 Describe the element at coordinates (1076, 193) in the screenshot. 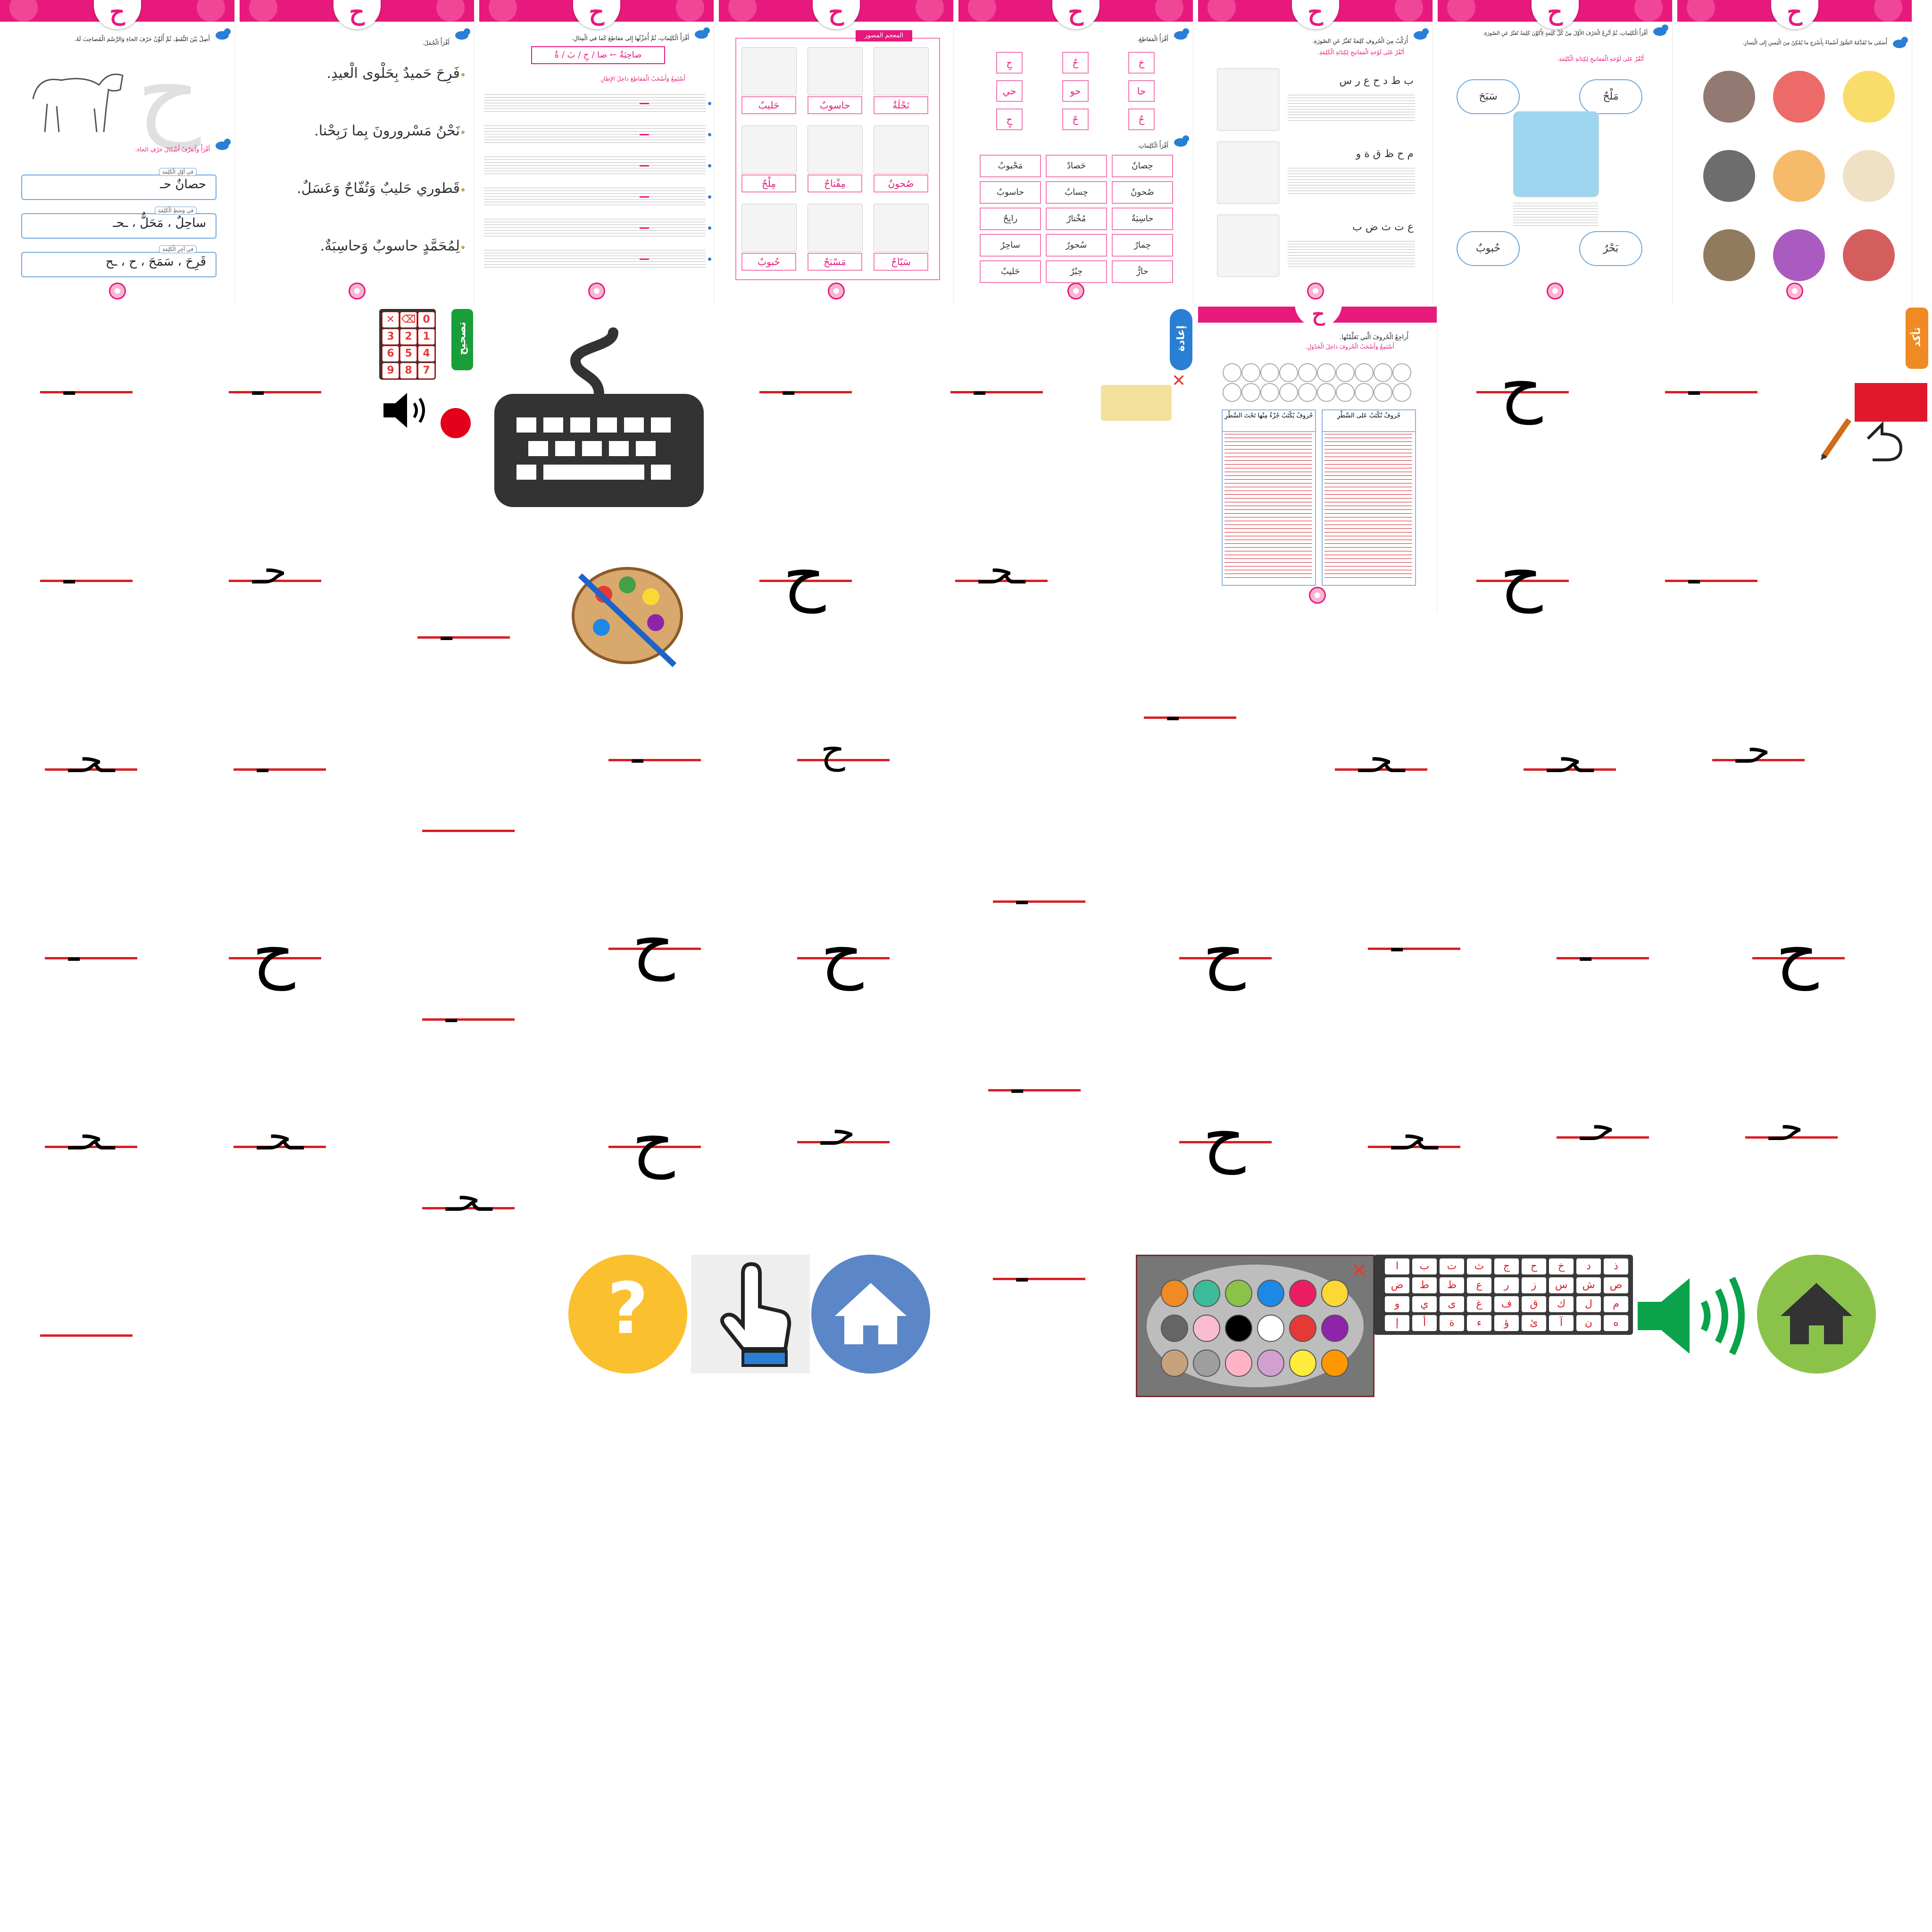

I see `word-card: حِسابٌ` at that location.